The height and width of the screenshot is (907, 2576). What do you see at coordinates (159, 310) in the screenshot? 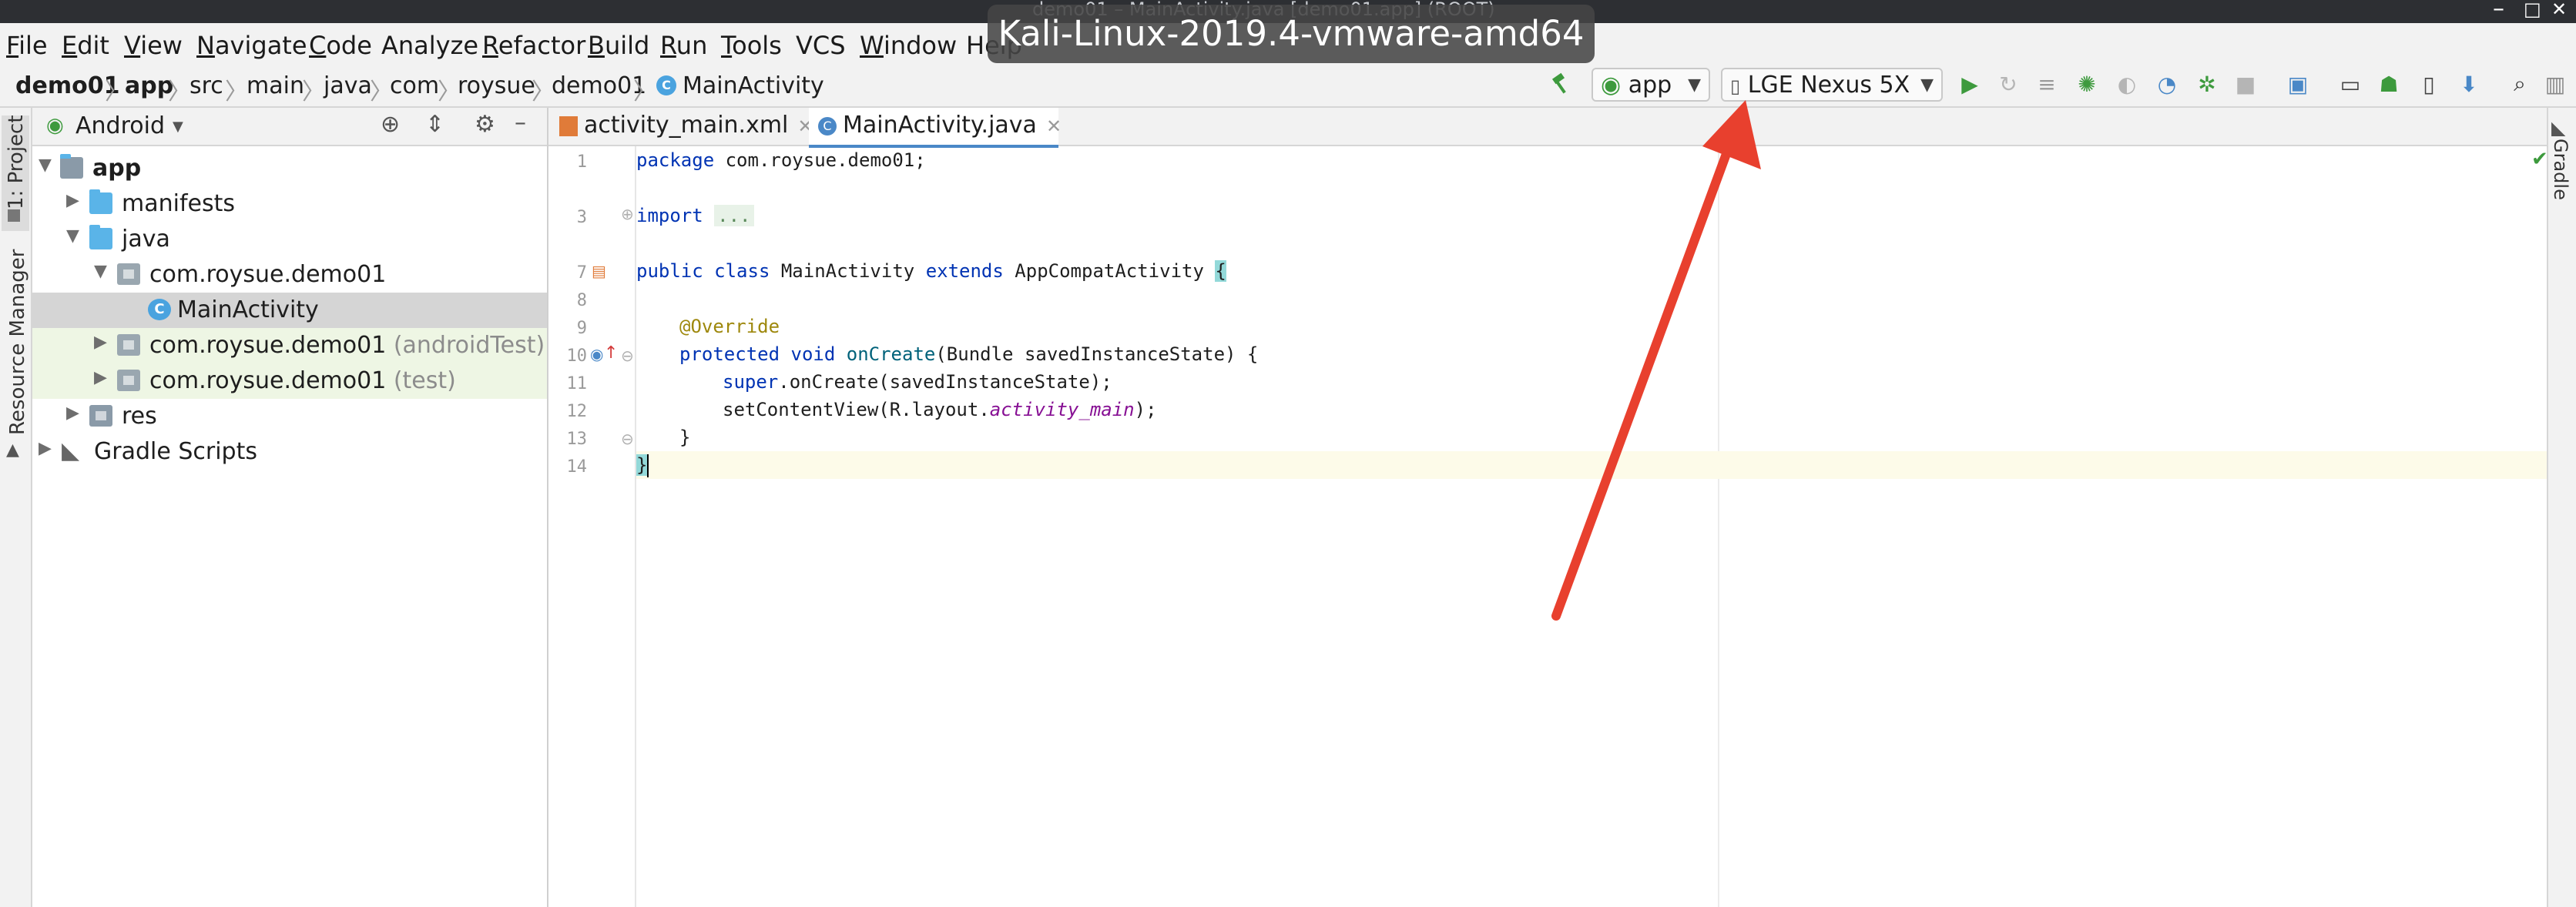
I see `class-icon: C` at bounding box center [159, 310].